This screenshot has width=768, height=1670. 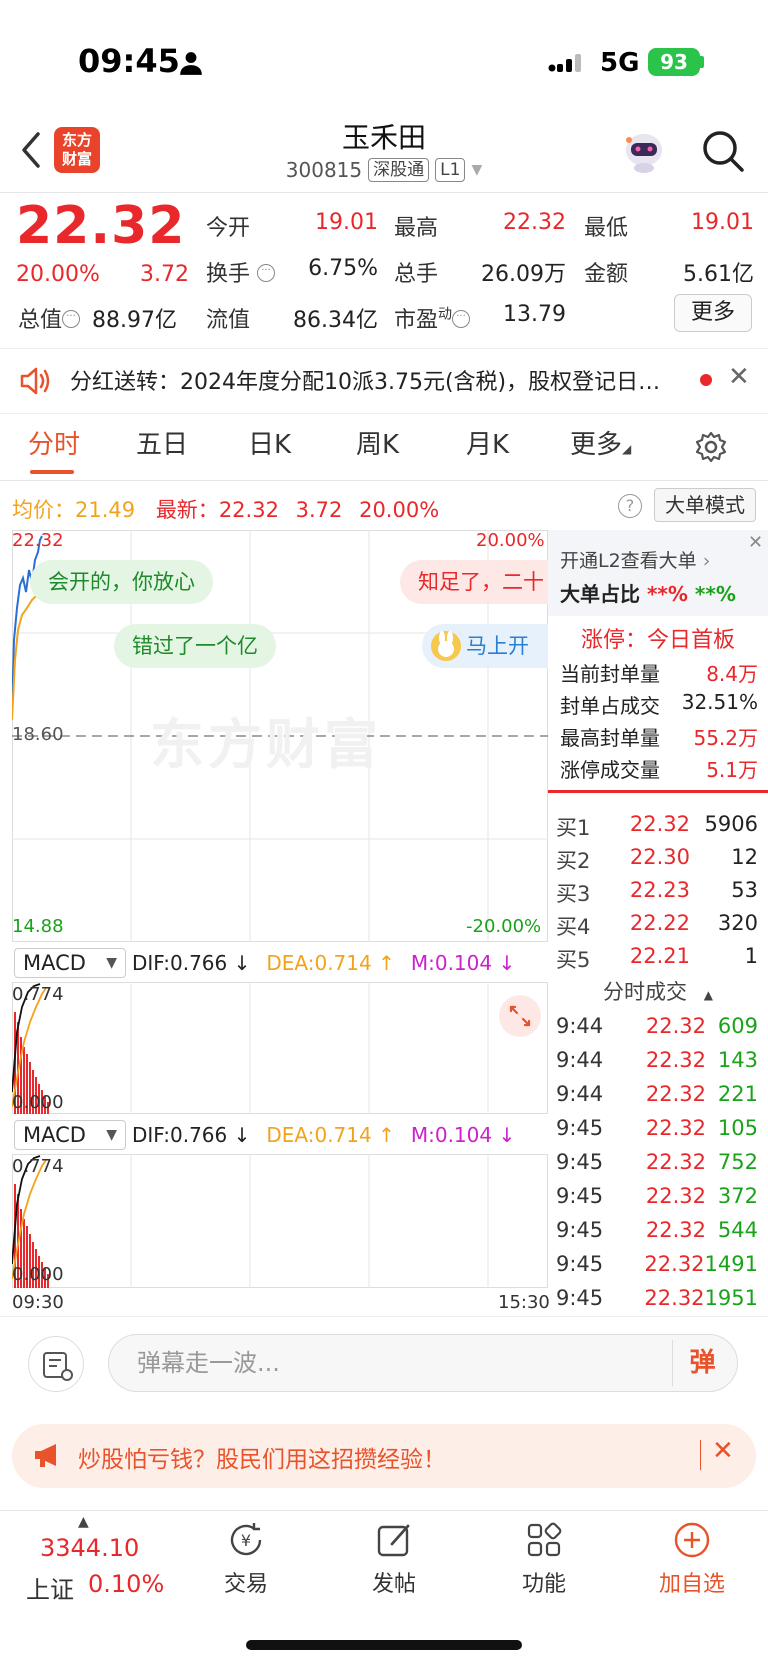 I want to click on danmu-bubble: 会开的，你放心, so click(x=121, y=582).